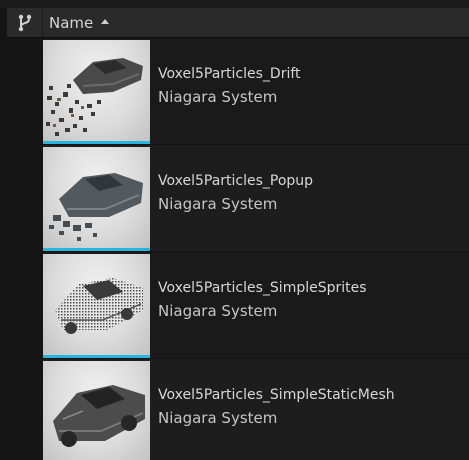  What do you see at coordinates (234, 4) in the screenshot?
I see `top-strip` at bounding box center [234, 4].